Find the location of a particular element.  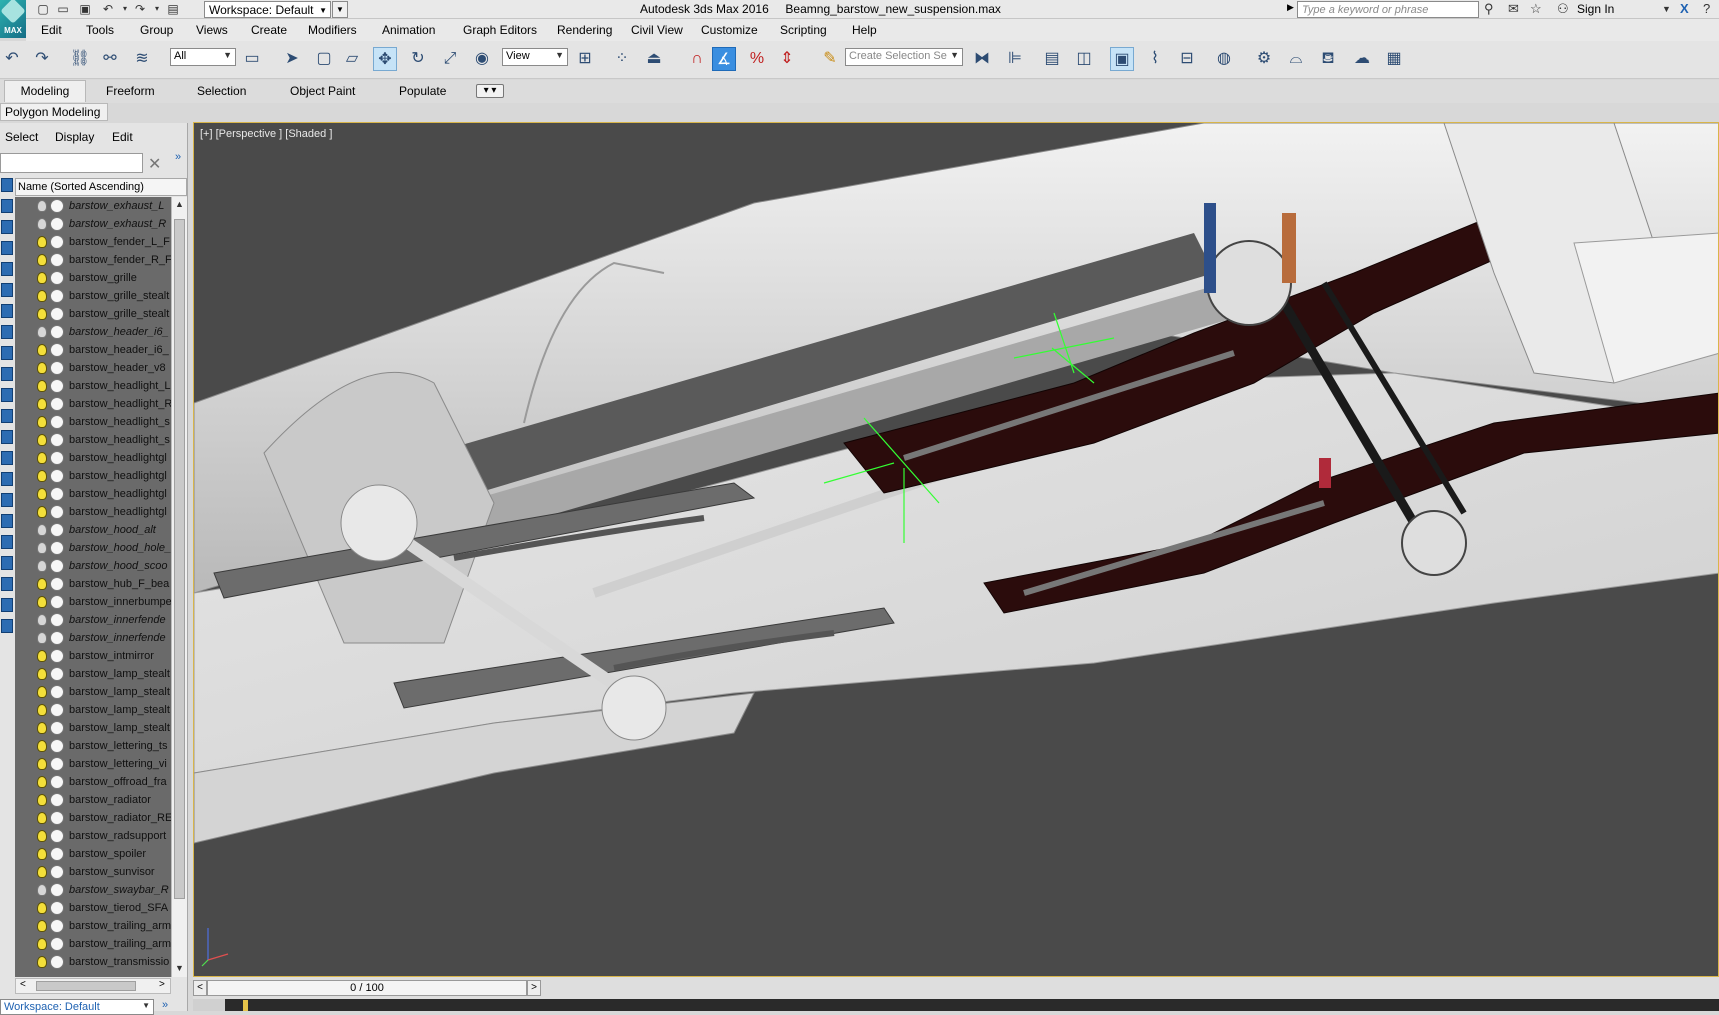

list-item: barstow_headlightgl is located at coordinates (93, 512).